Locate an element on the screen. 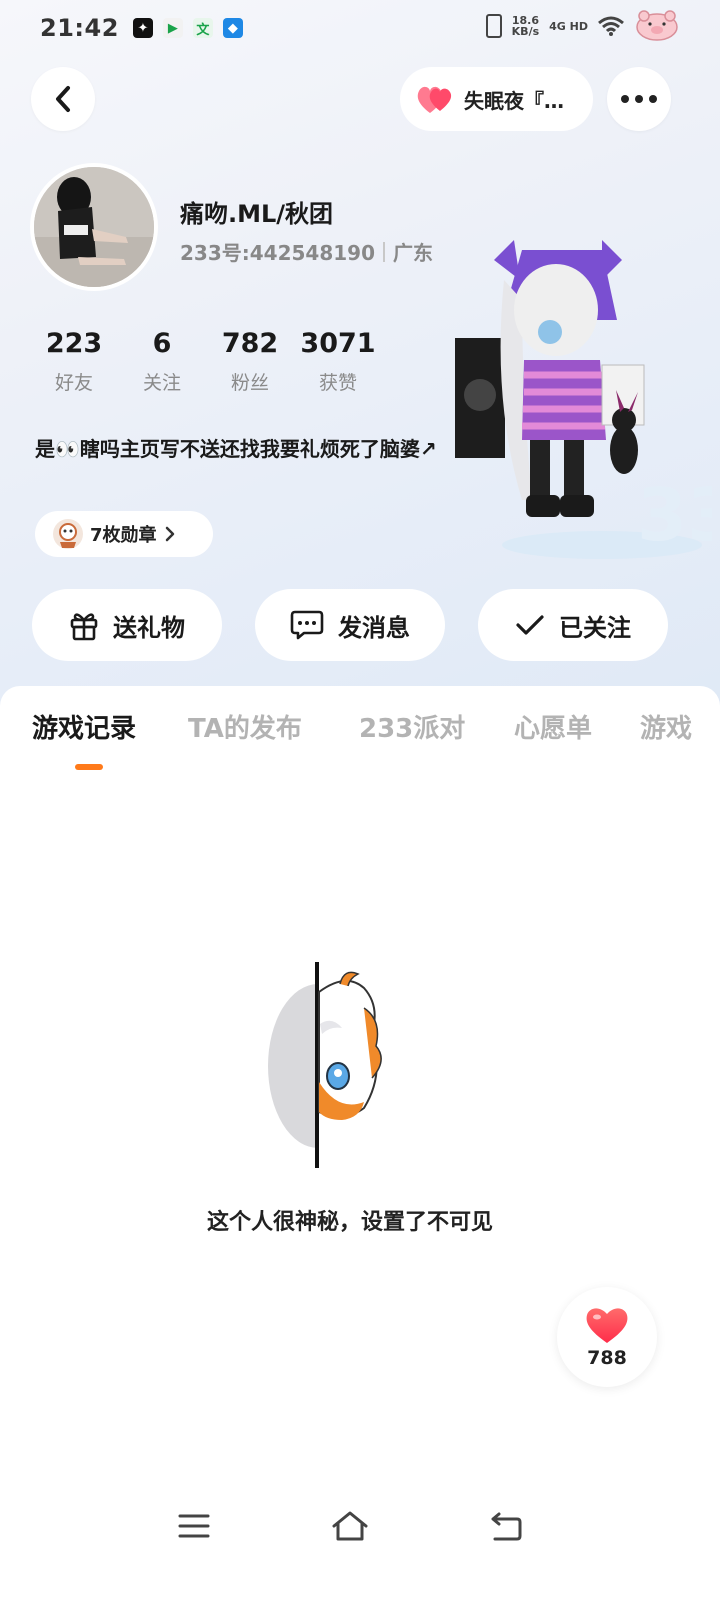  like-button: 788 is located at coordinates (607, 1337).